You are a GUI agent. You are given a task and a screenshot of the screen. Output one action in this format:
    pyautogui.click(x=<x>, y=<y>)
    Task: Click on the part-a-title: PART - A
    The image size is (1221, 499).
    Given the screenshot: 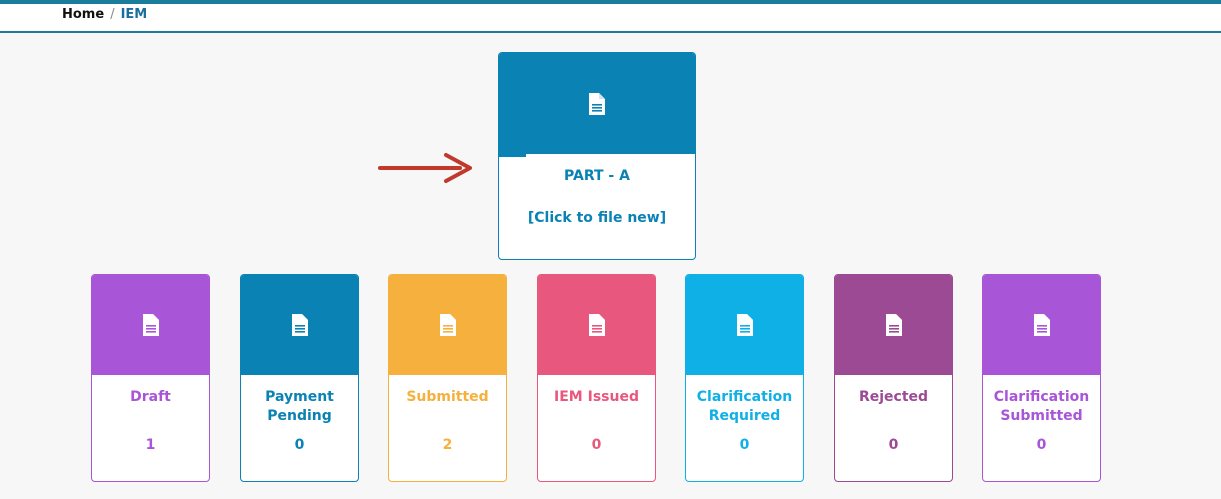 What is the action you would take?
    pyautogui.click(x=597, y=176)
    